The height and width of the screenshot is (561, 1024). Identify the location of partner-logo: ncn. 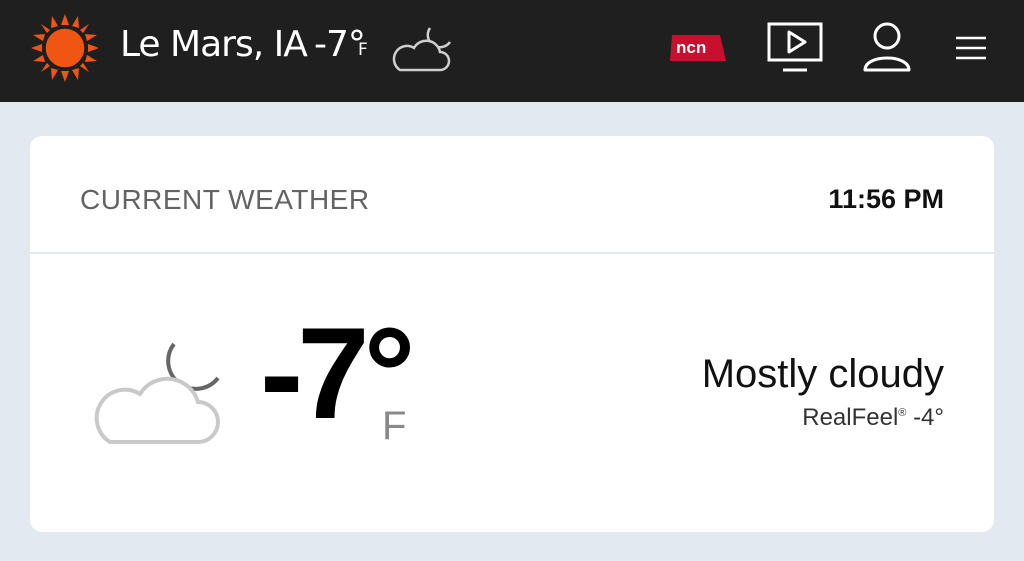
(698, 48).